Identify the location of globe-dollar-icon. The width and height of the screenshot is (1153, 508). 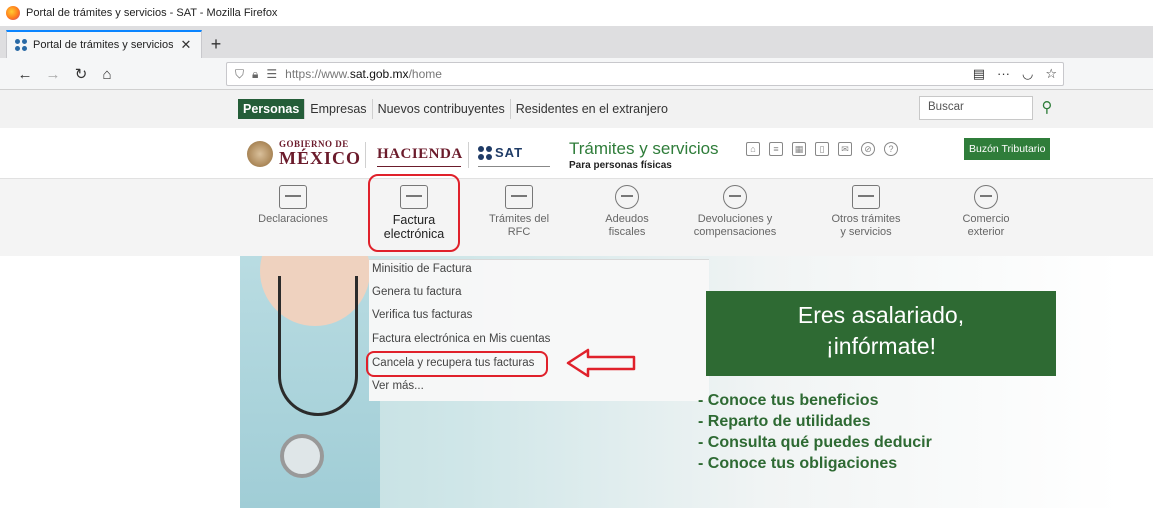
(986, 197).